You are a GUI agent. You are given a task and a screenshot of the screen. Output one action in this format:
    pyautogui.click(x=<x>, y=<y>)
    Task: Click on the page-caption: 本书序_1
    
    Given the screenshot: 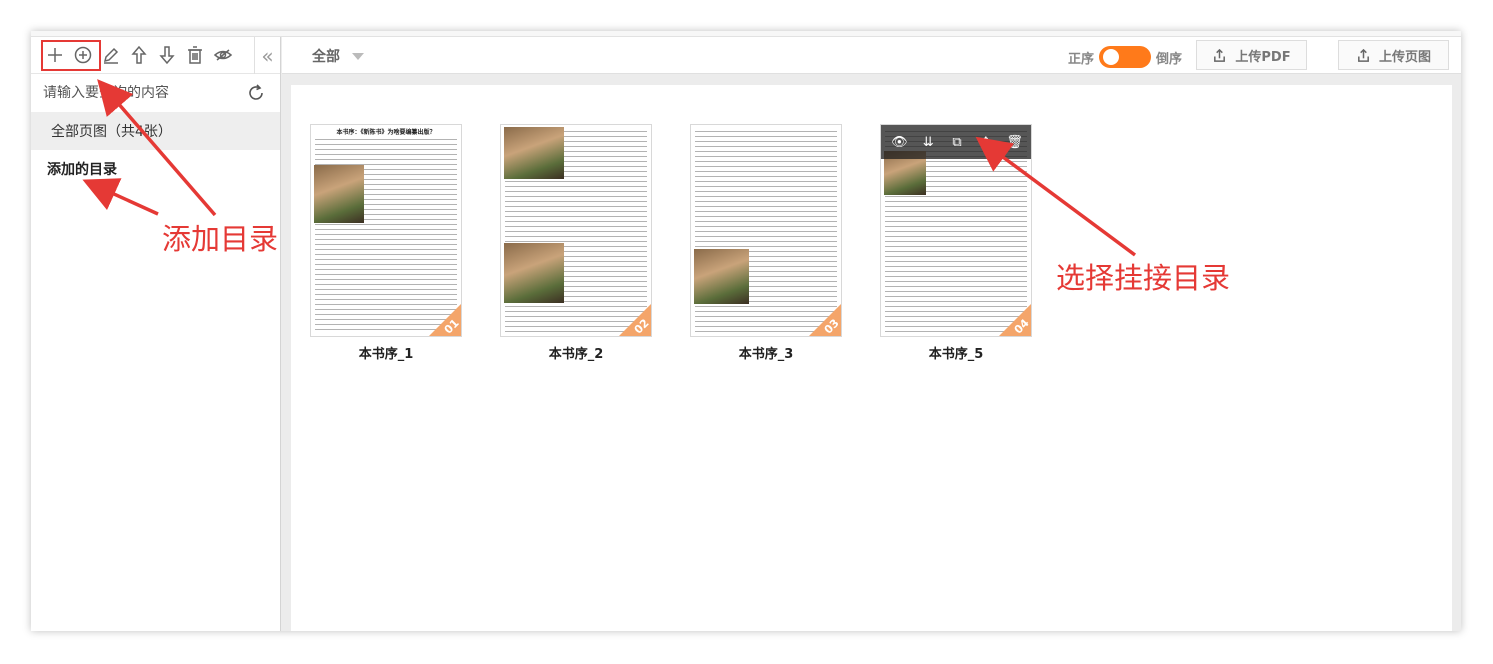 What is the action you would take?
    pyautogui.click(x=386, y=354)
    